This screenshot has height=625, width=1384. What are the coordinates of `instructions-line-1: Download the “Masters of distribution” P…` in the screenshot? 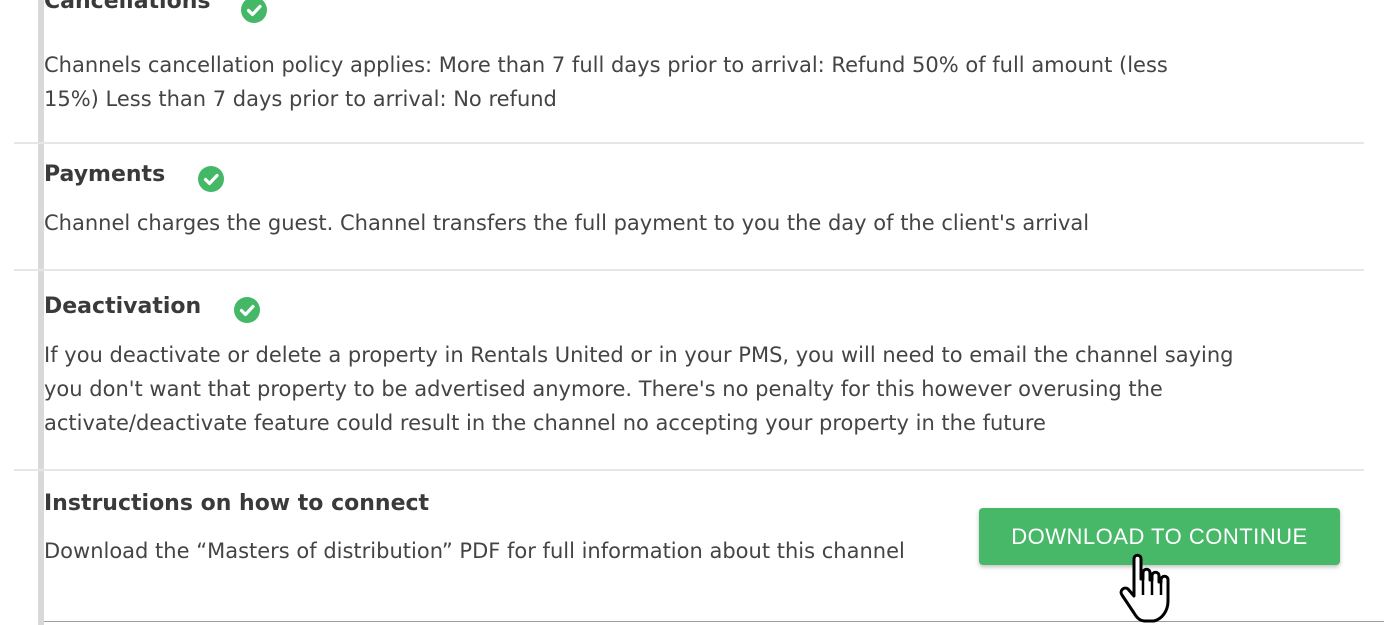 It's located at (474, 551).